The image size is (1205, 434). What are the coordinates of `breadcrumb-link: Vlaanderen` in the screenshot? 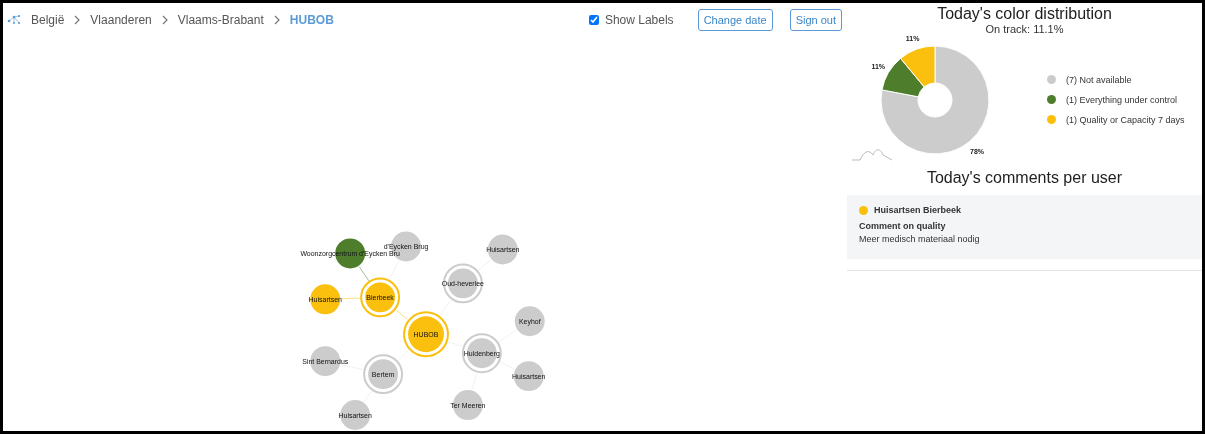 It's located at (121, 20).